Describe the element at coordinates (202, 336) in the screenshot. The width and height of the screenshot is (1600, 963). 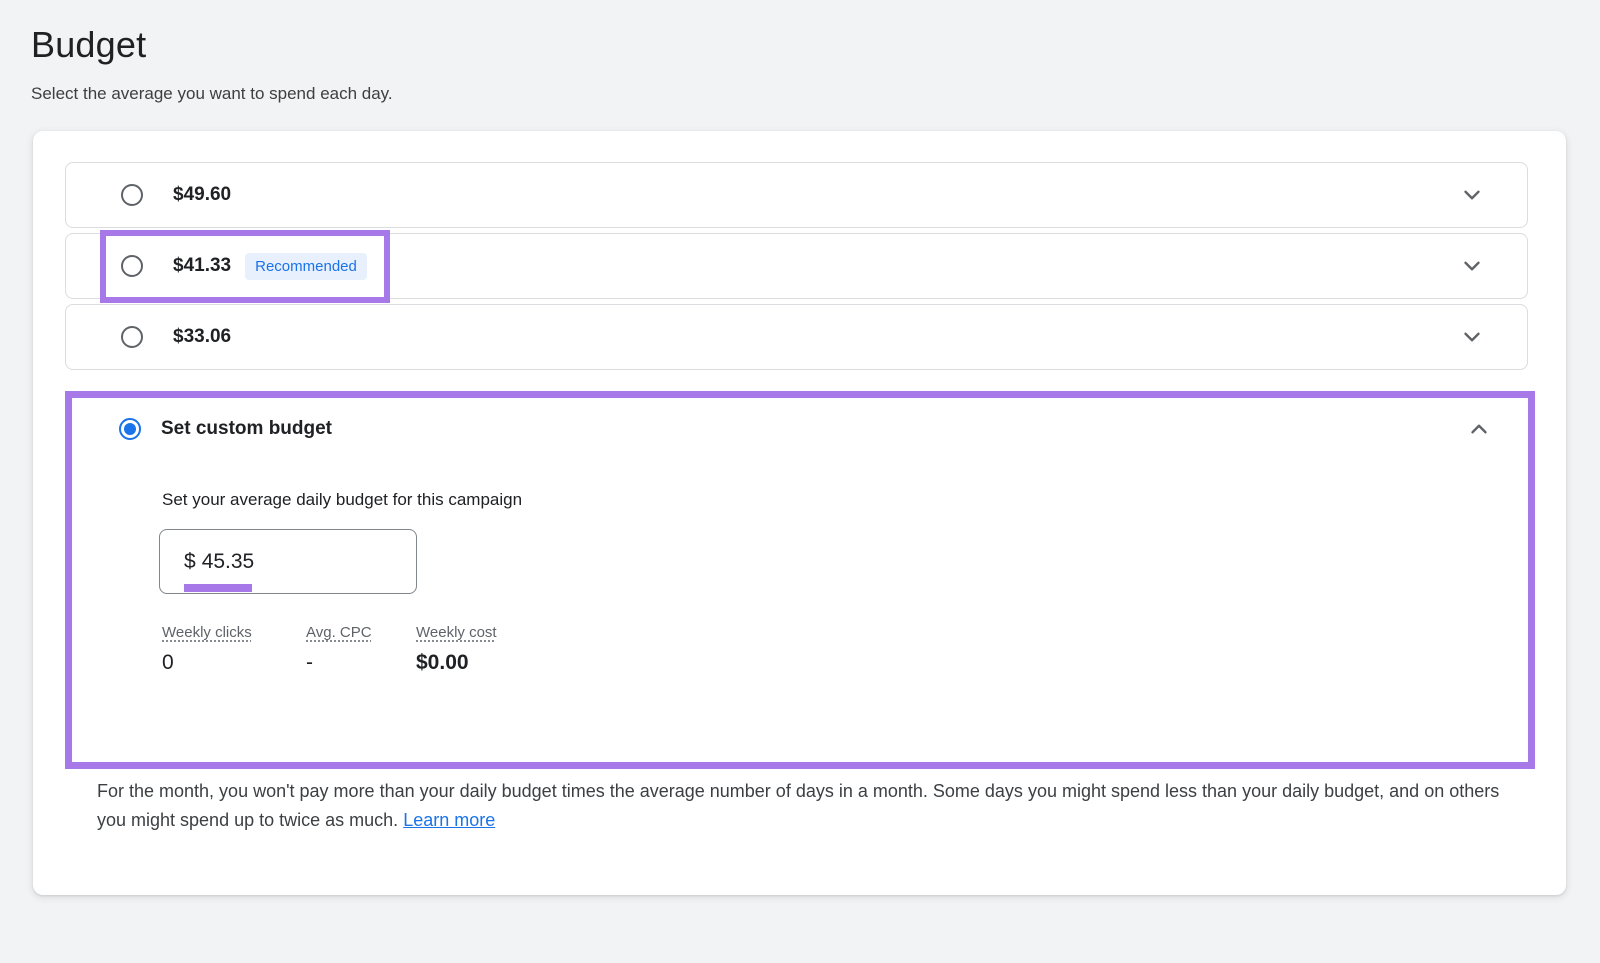
I see `option-price: $33.06` at that location.